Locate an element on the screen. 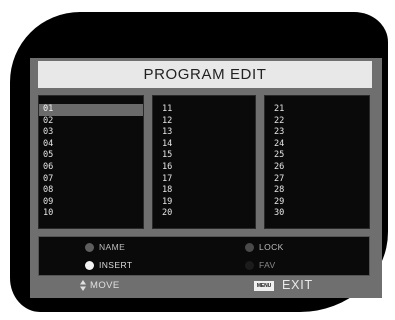 Image resolution: width=395 pixels, height=320 pixels. channel-item: 28 is located at coordinates (317, 191).